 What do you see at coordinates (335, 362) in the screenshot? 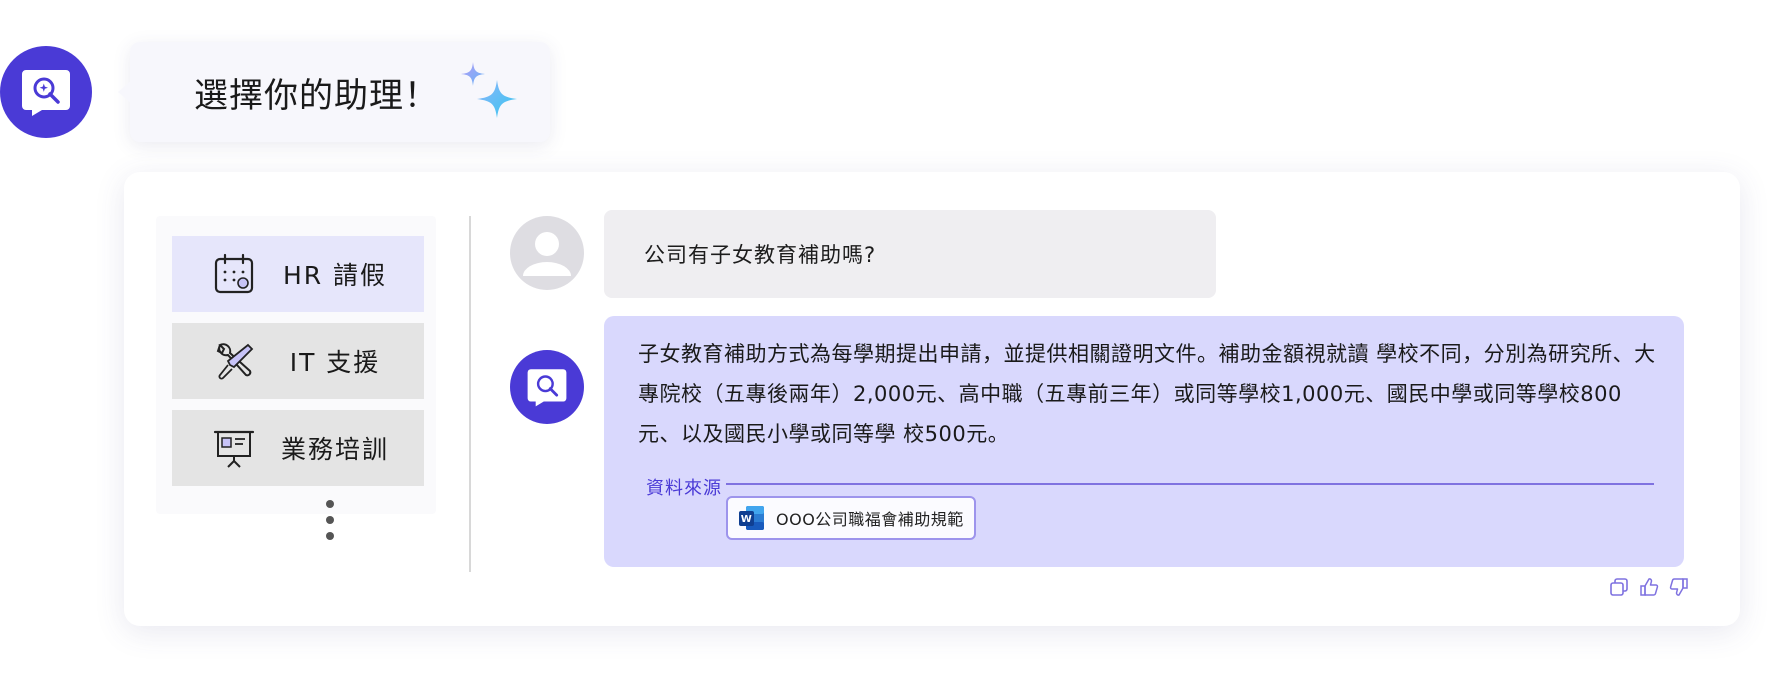
I see `assistant-item-label: IT 支援` at bounding box center [335, 362].